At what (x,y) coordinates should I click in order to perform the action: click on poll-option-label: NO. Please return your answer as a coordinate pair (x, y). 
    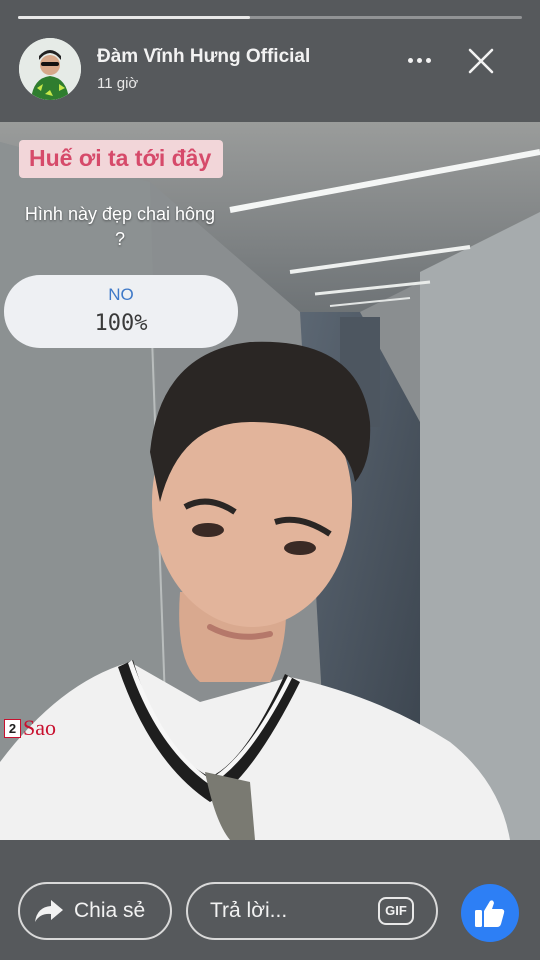
    Looking at the image, I should click on (121, 294).